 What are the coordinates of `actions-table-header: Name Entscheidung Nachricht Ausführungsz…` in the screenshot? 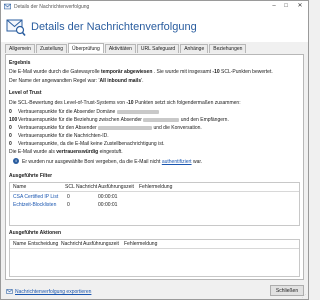 It's located at (154, 244).